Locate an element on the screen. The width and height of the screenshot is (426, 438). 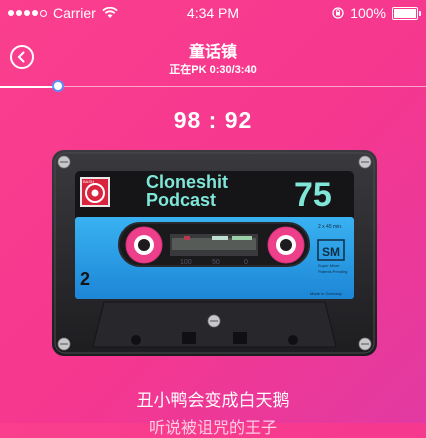
status-right: 100% is located at coordinates (376, 13).